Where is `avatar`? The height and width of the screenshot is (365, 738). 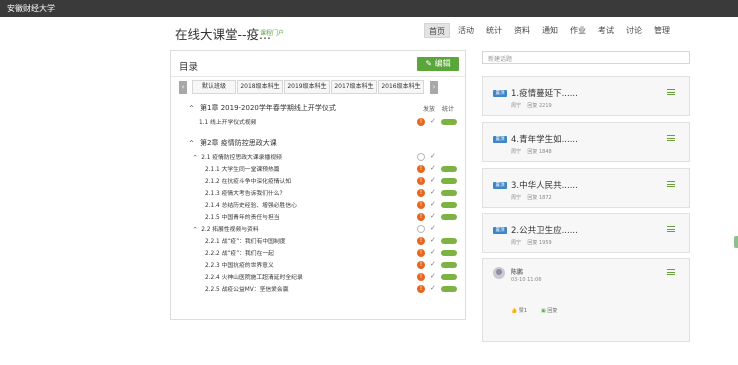 avatar is located at coordinates (499, 273).